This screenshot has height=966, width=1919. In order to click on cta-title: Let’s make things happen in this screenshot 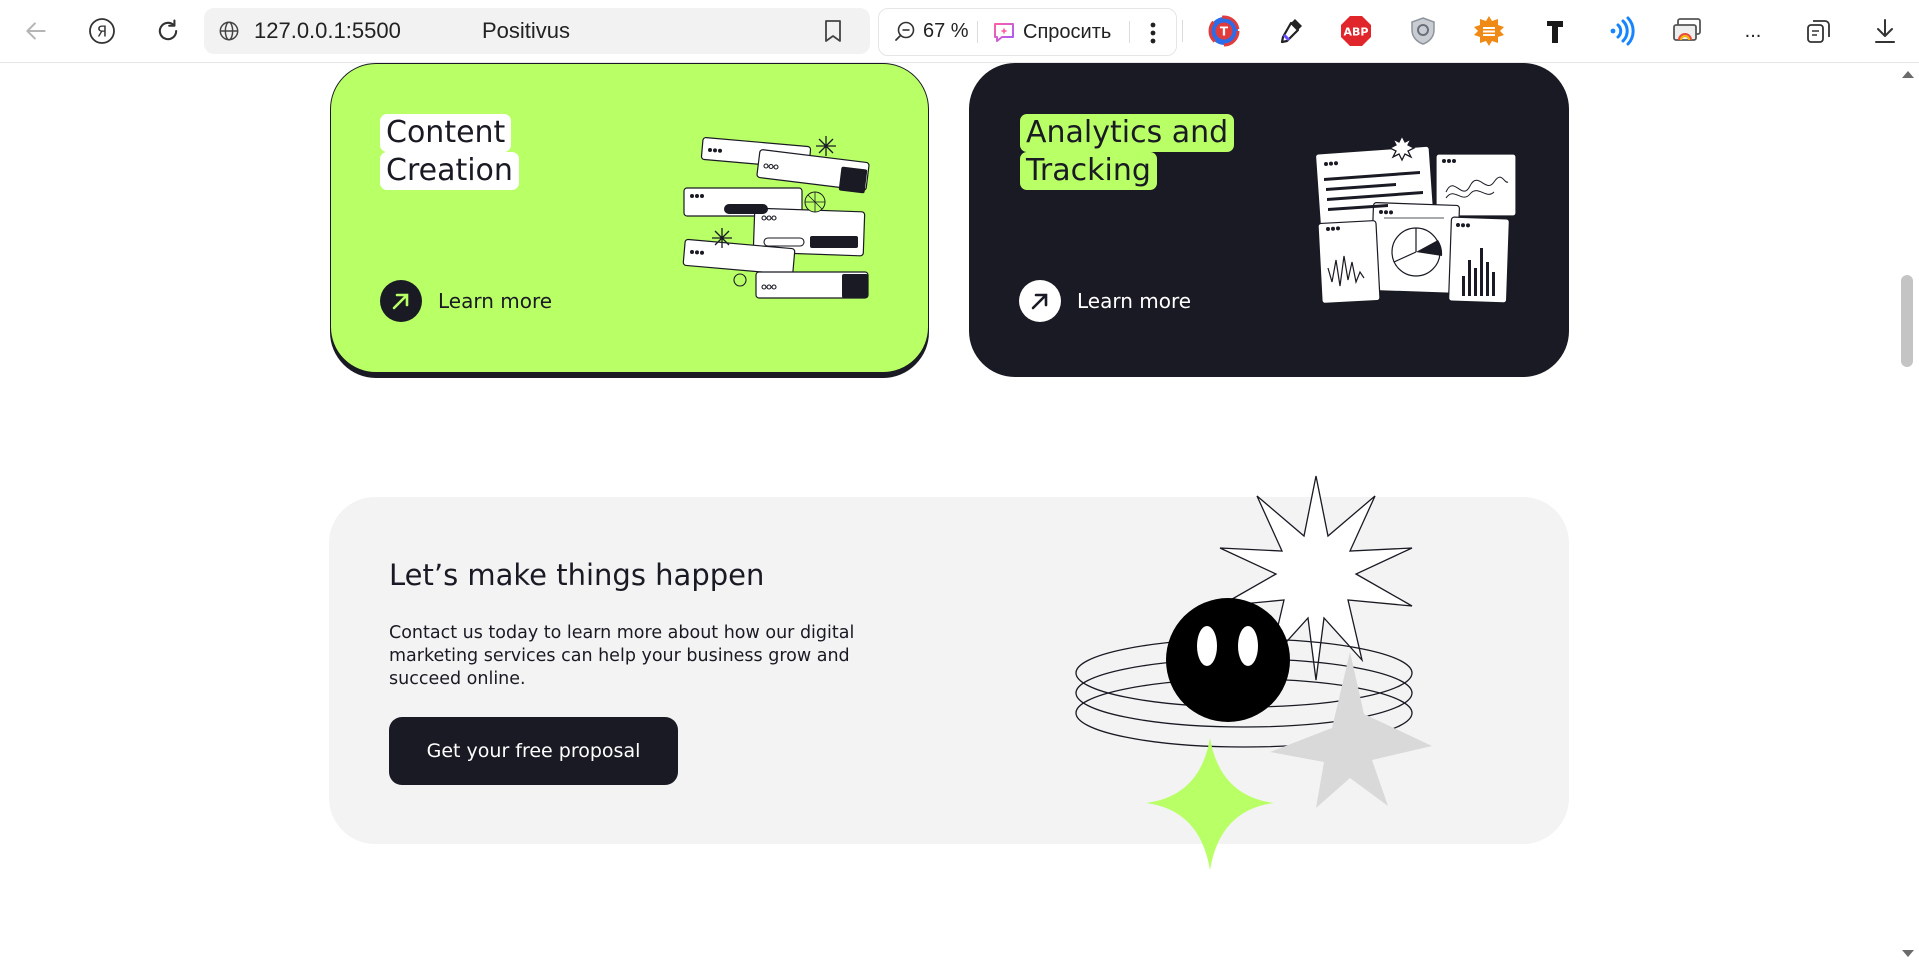, I will do `click(577, 575)`.